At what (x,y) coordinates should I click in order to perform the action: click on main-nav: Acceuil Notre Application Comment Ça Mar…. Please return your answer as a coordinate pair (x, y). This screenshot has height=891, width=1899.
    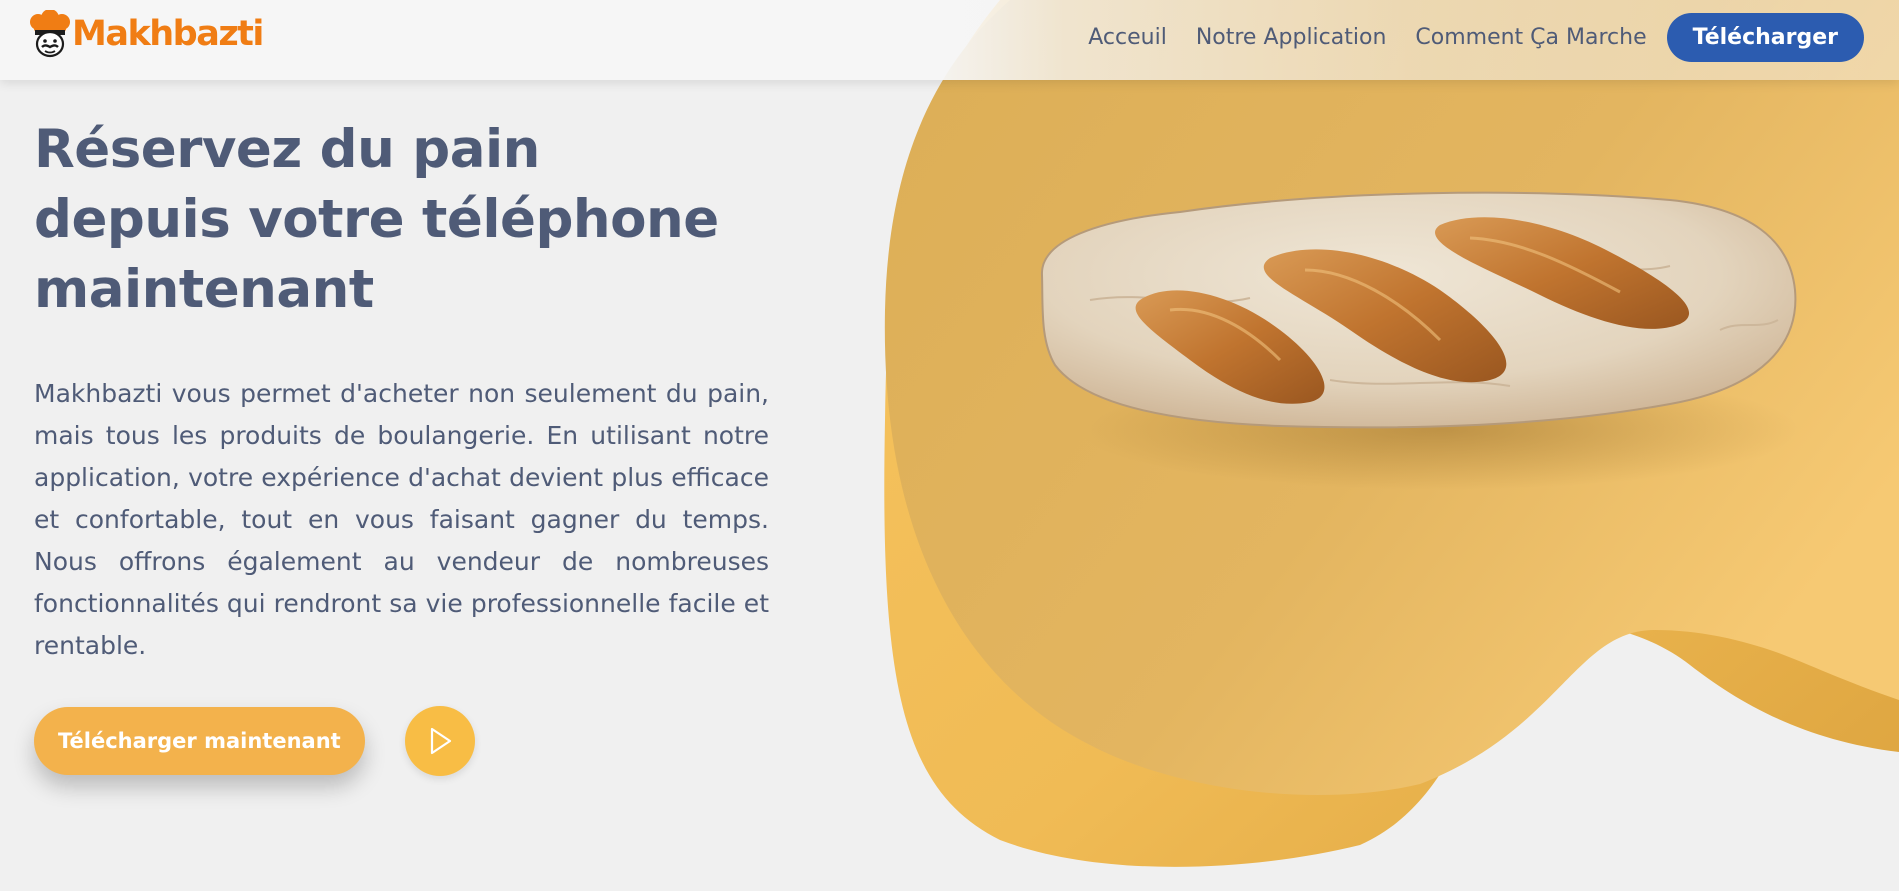
    Looking at the image, I should click on (1476, 37).